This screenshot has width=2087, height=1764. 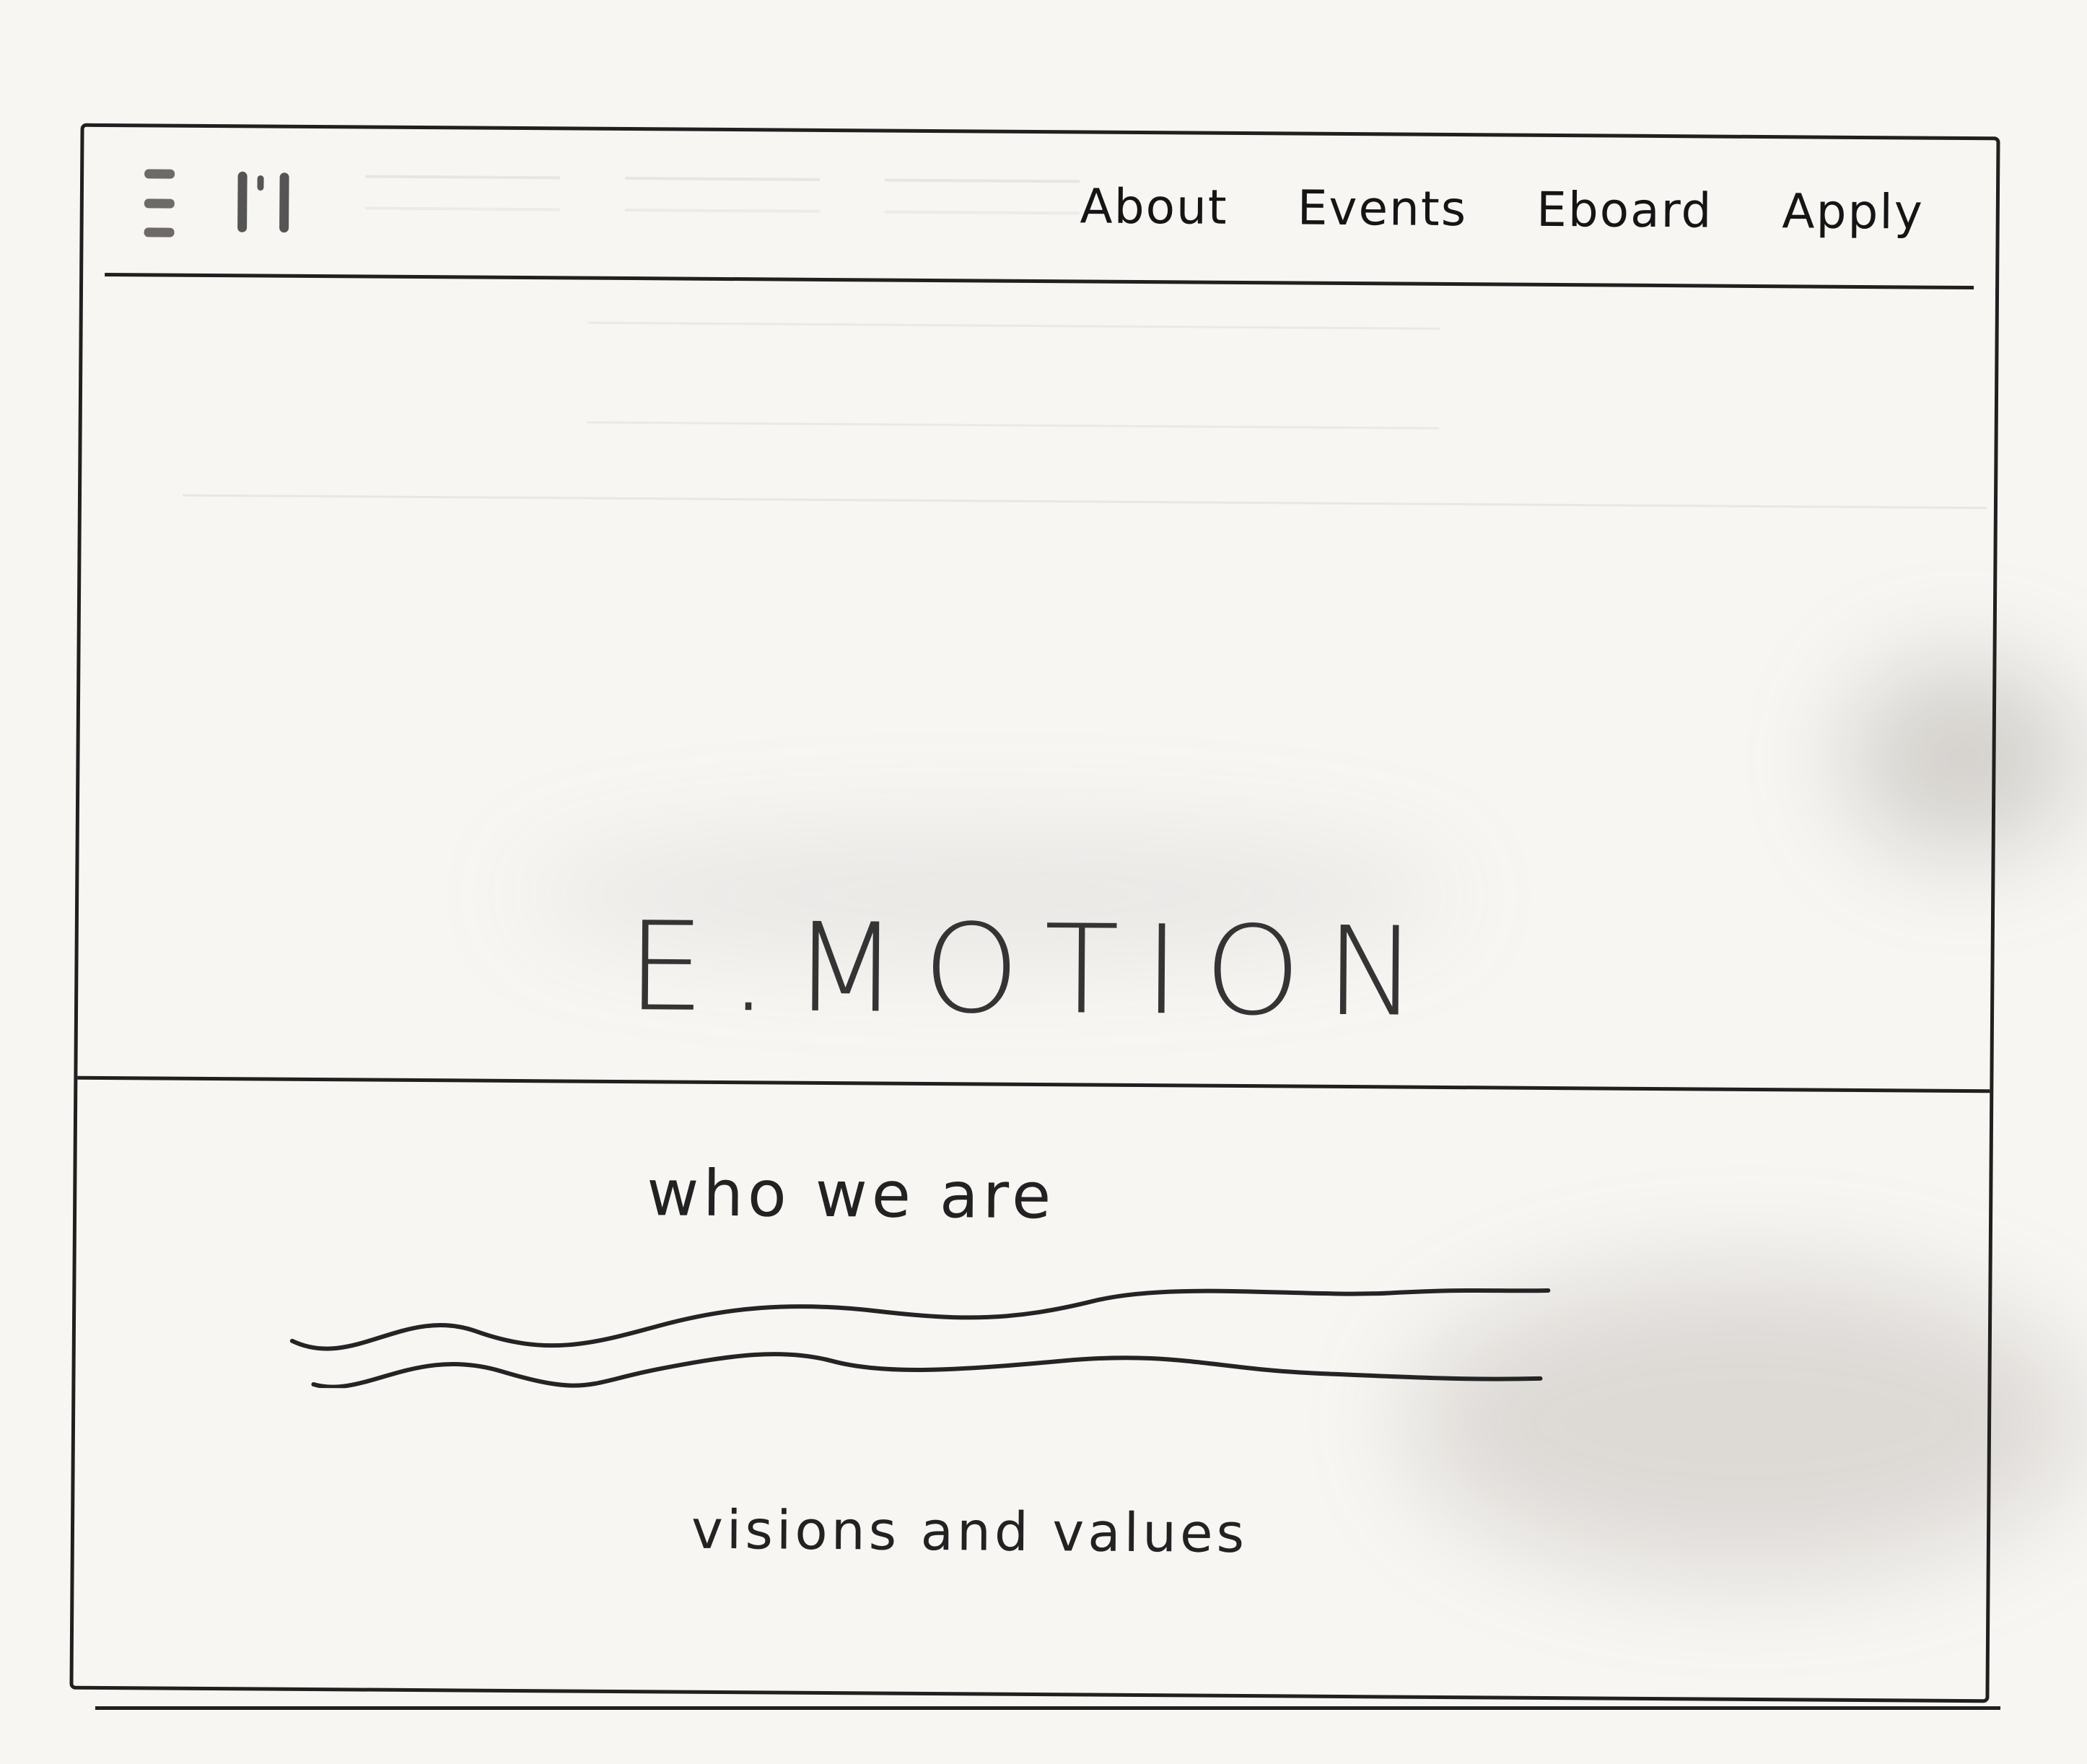 I want to click on placeholder-text-lines, so click(x=920, y=1338).